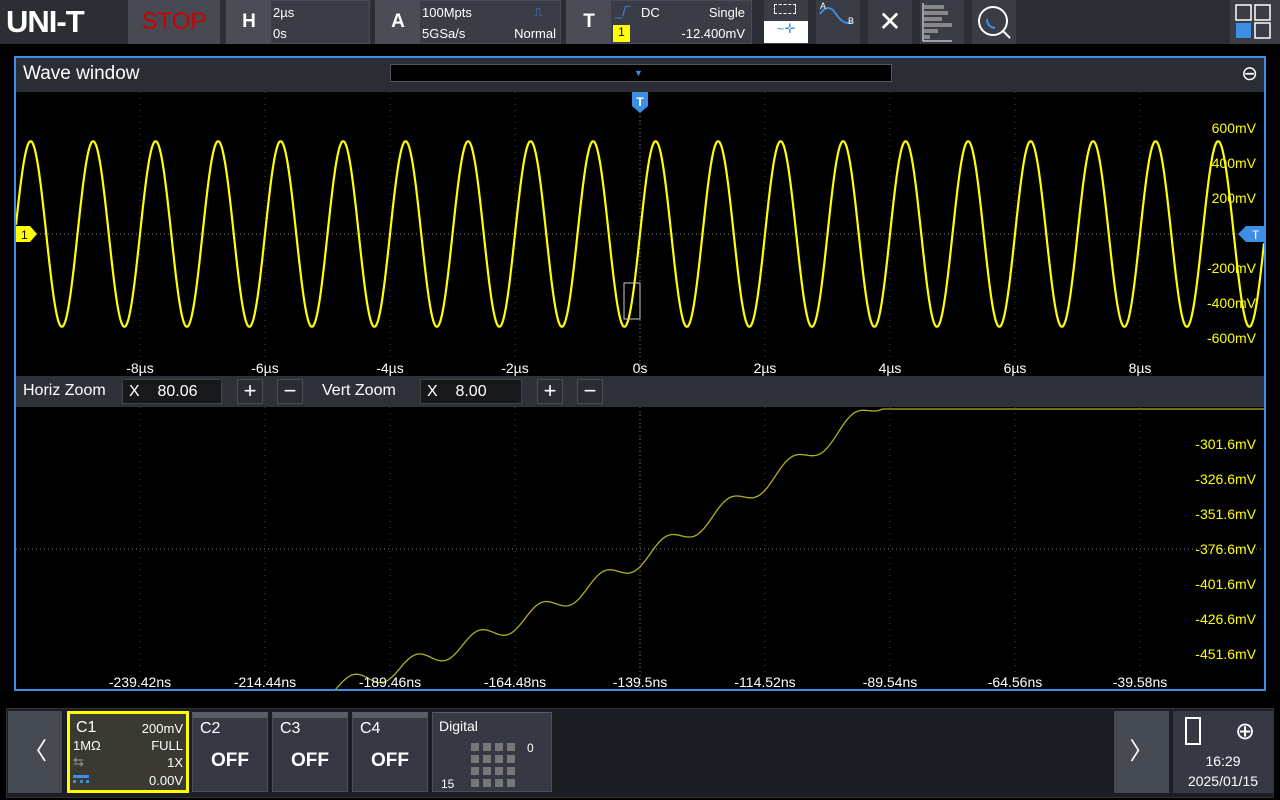 The height and width of the screenshot is (800, 1280). I want to click on vert-zoom-value: 8.00, so click(471, 391).